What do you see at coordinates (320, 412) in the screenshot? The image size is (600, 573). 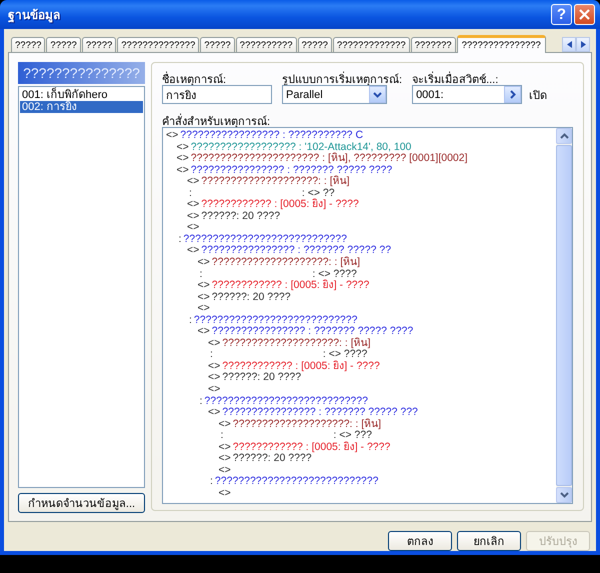 I see `command-text: ???????????????? : ??????? ????? ???` at bounding box center [320, 412].